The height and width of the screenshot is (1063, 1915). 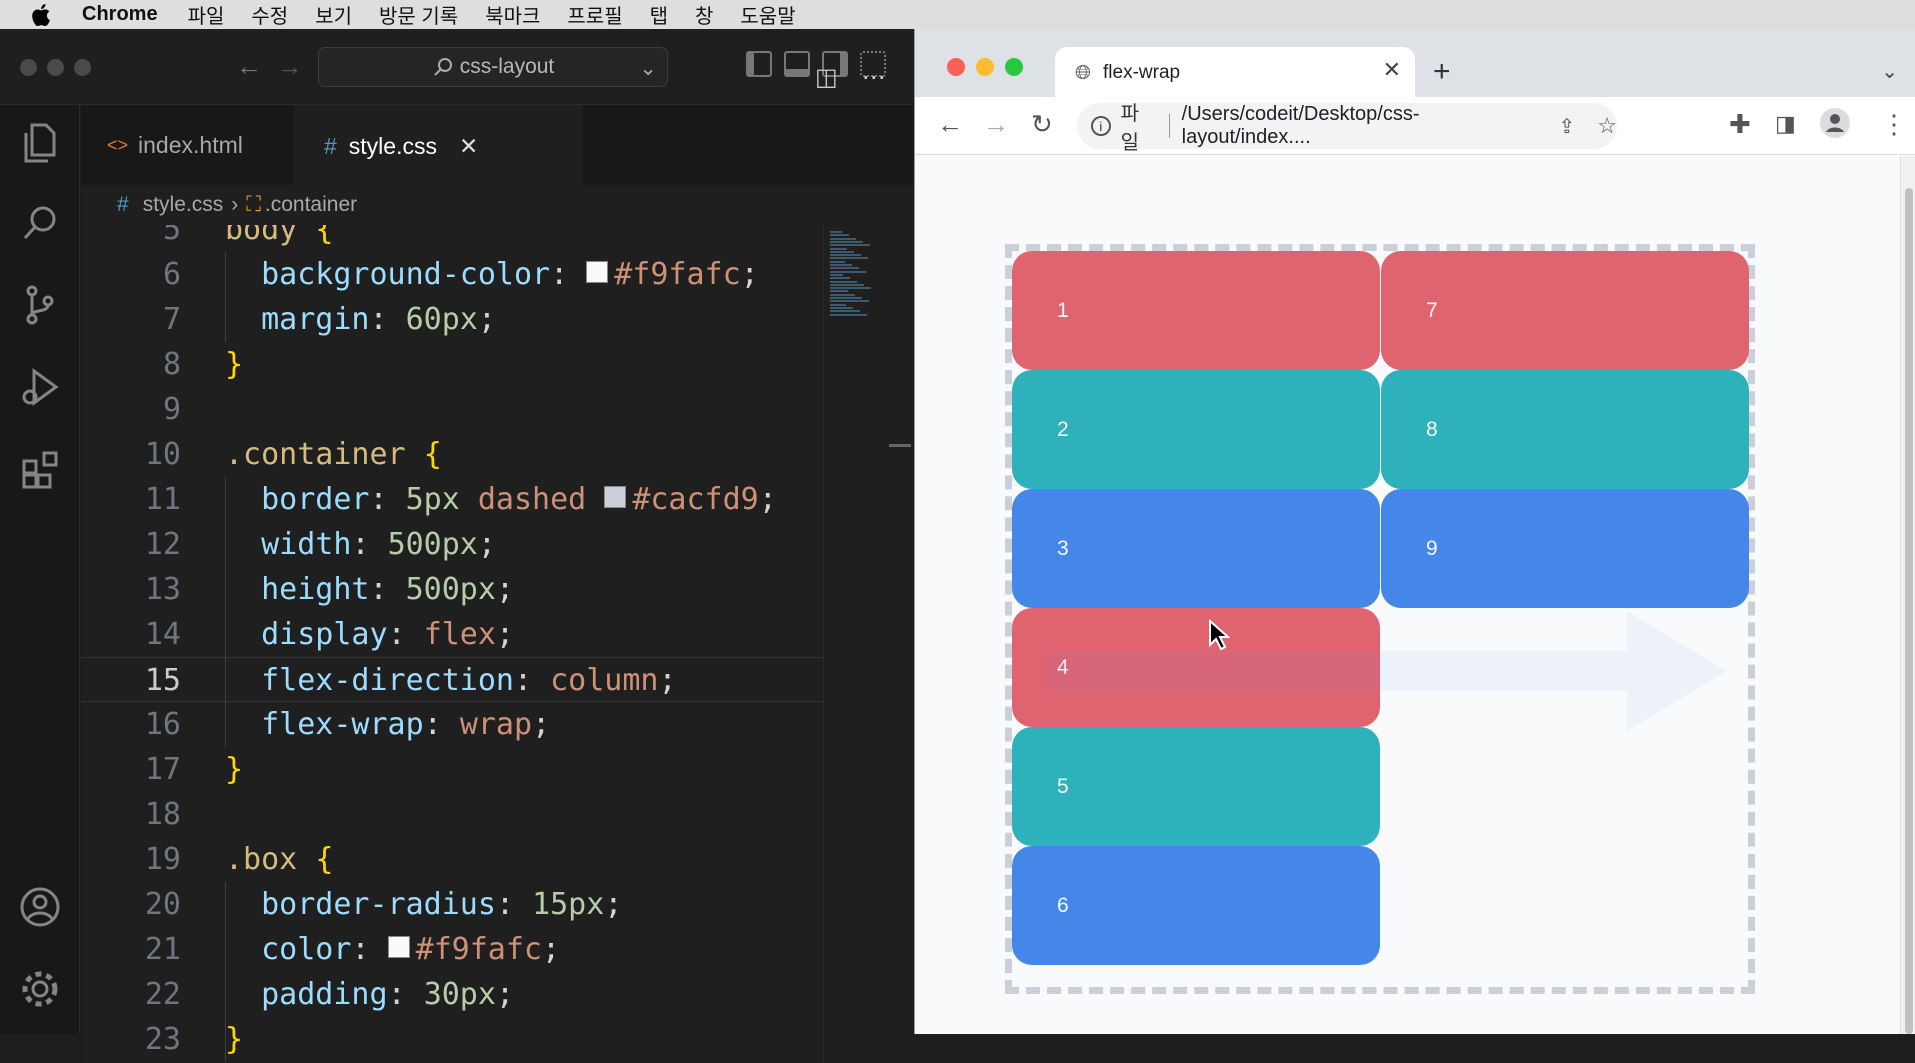 What do you see at coordinates (568, 904) in the screenshot?
I see `code-token: 15px` at bounding box center [568, 904].